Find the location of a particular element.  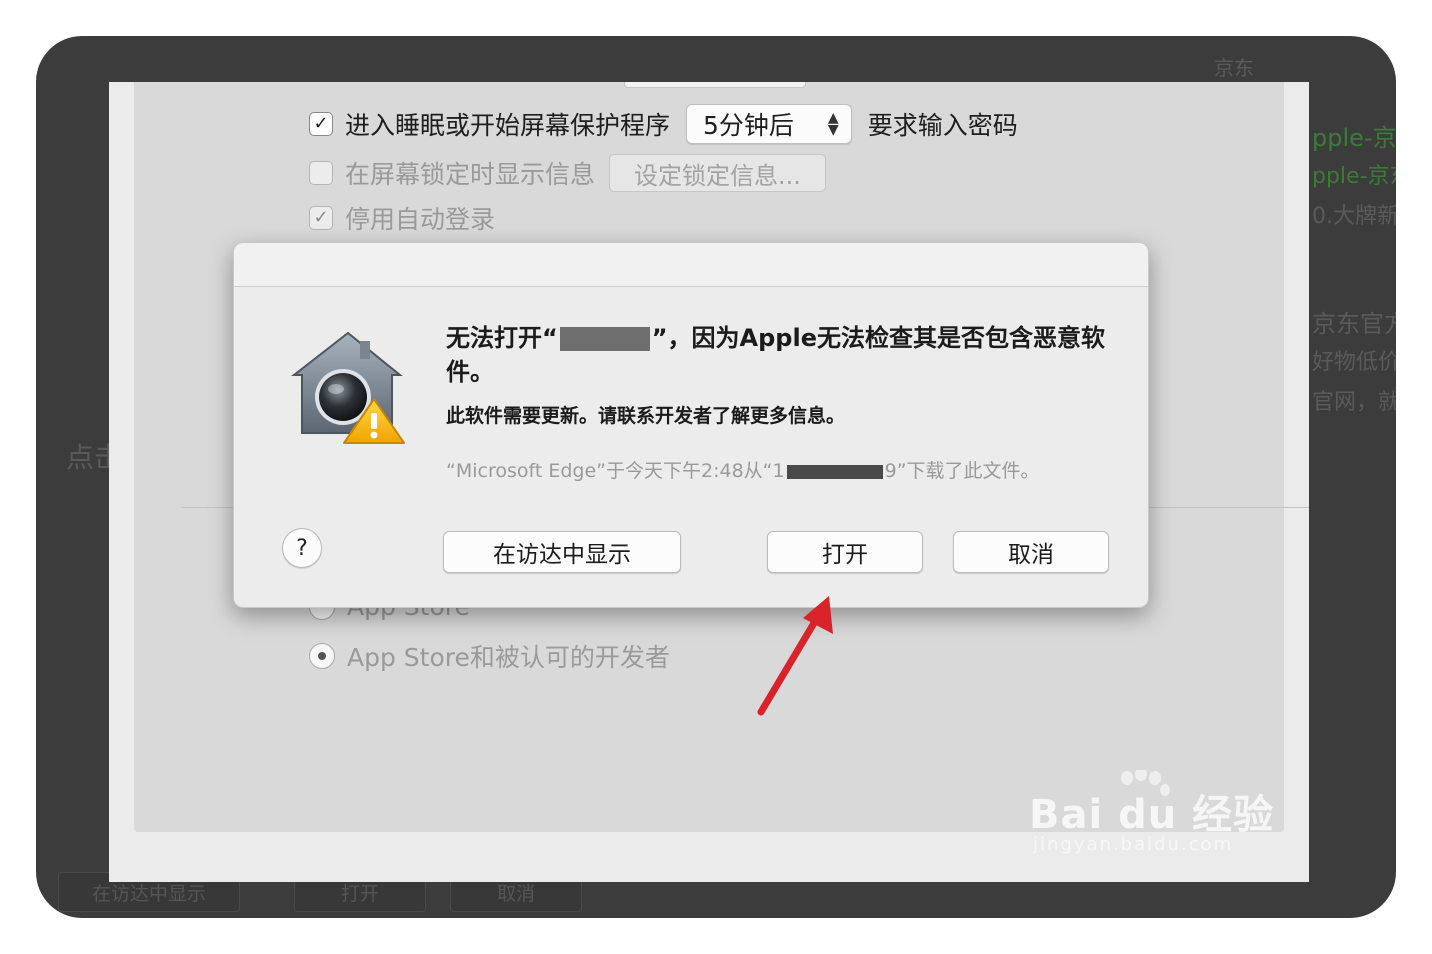

redacted-app-name is located at coordinates (604, 339).